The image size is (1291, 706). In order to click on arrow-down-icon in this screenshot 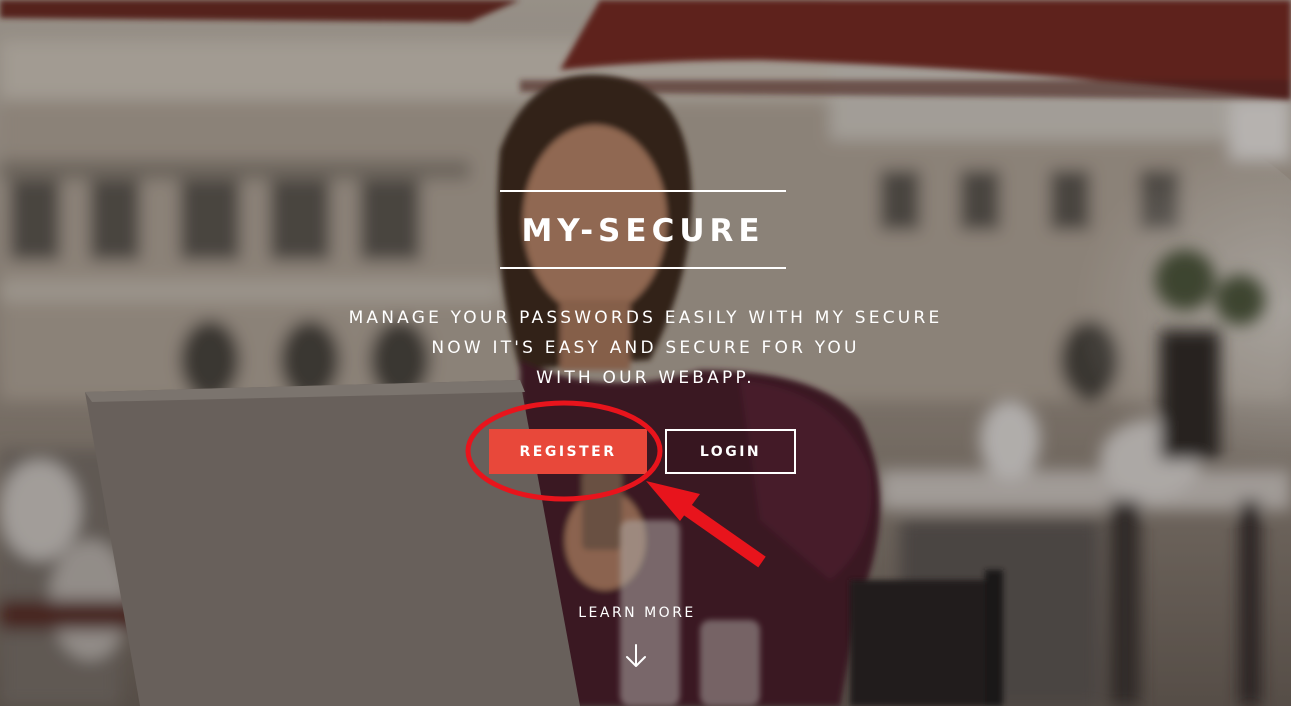, I will do `click(636, 656)`.